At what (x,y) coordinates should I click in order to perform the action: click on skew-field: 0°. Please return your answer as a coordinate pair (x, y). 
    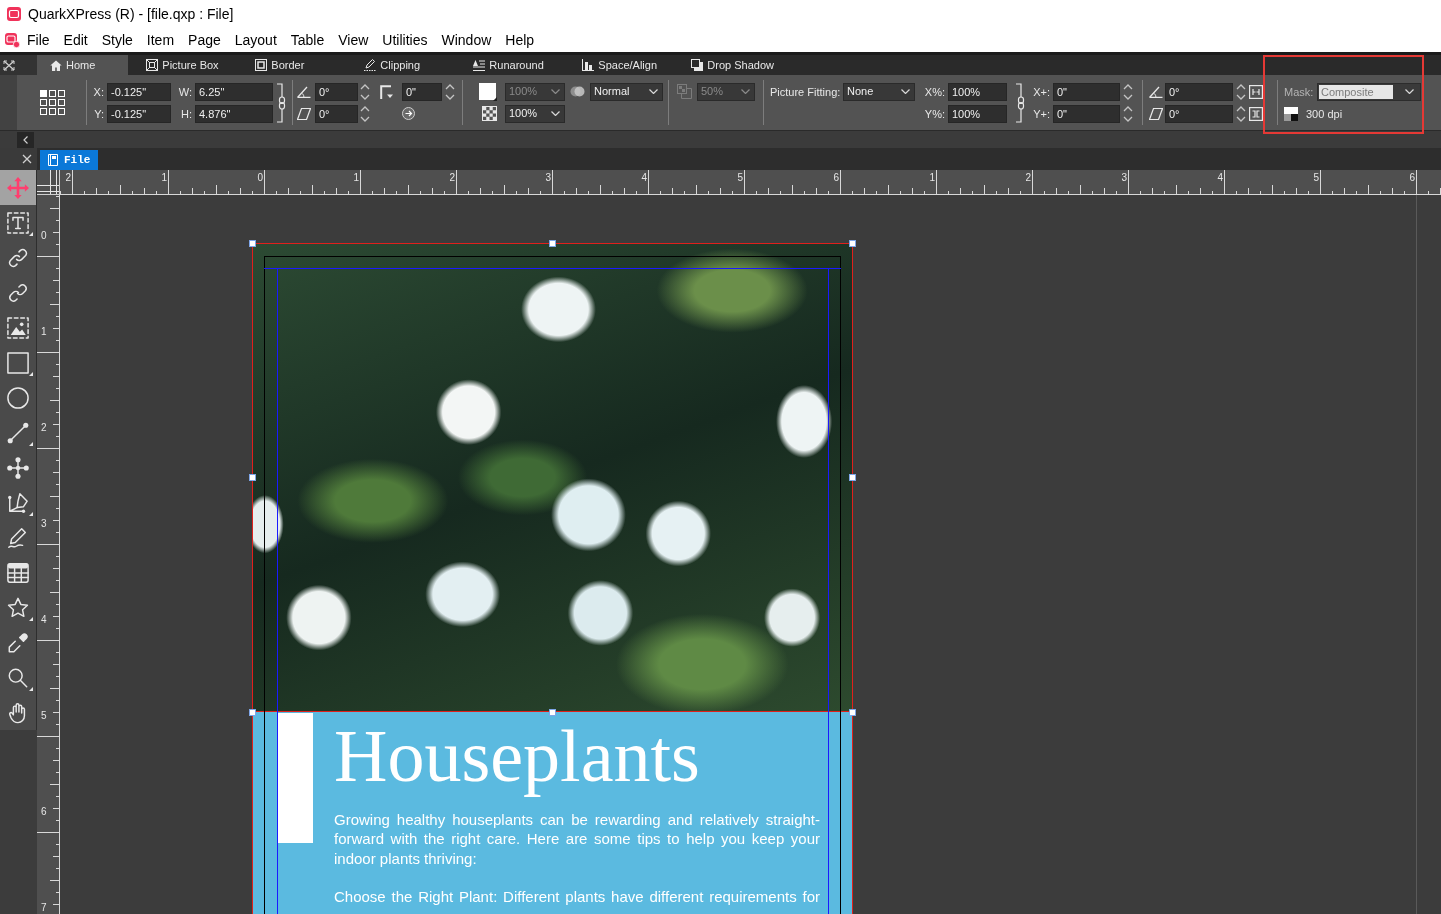
    Looking at the image, I should click on (336, 113).